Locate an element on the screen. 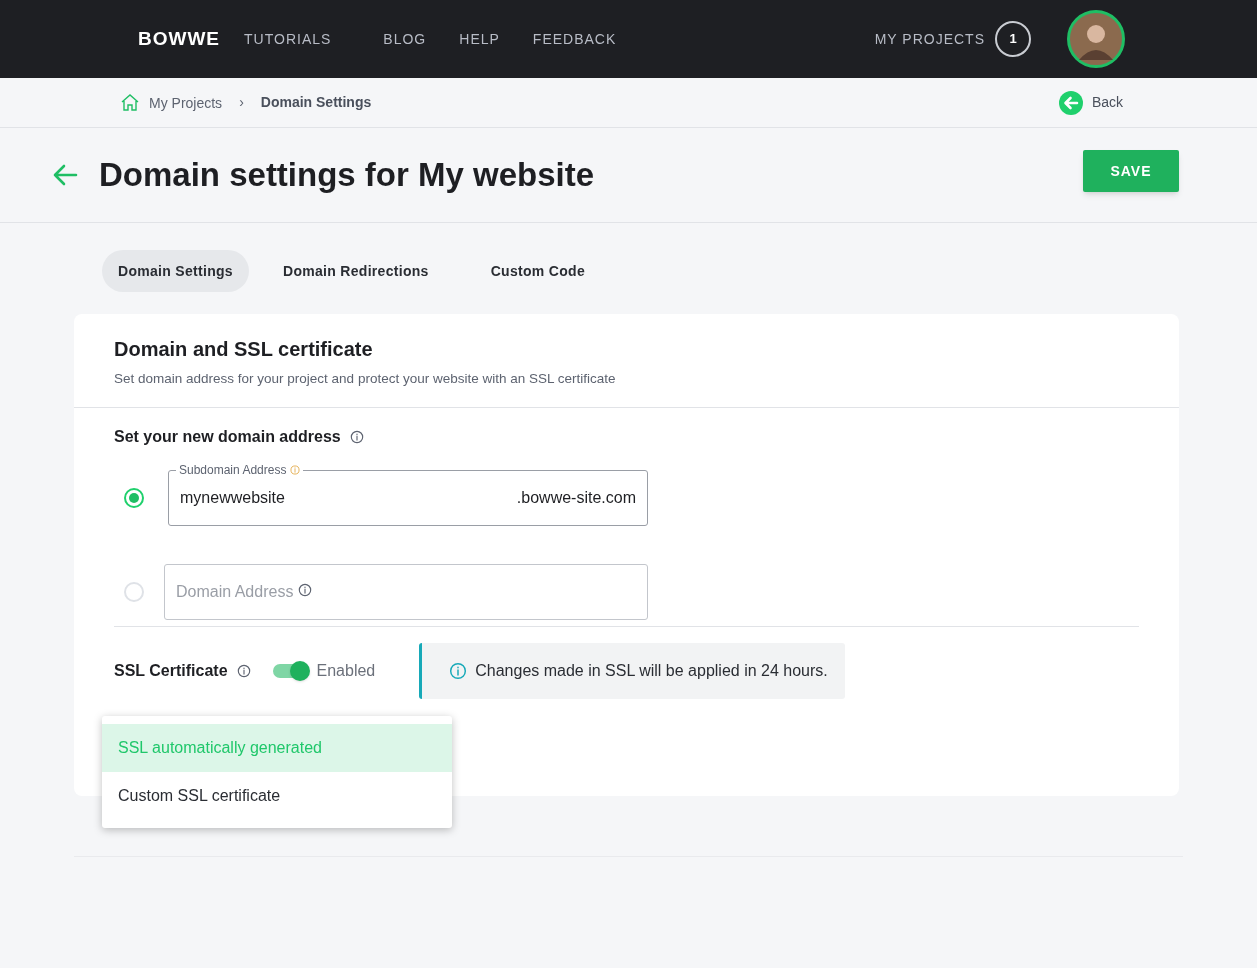 The image size is (1257, 968). ssl-label: SSL Certificate is located at coordinates (171, 671).